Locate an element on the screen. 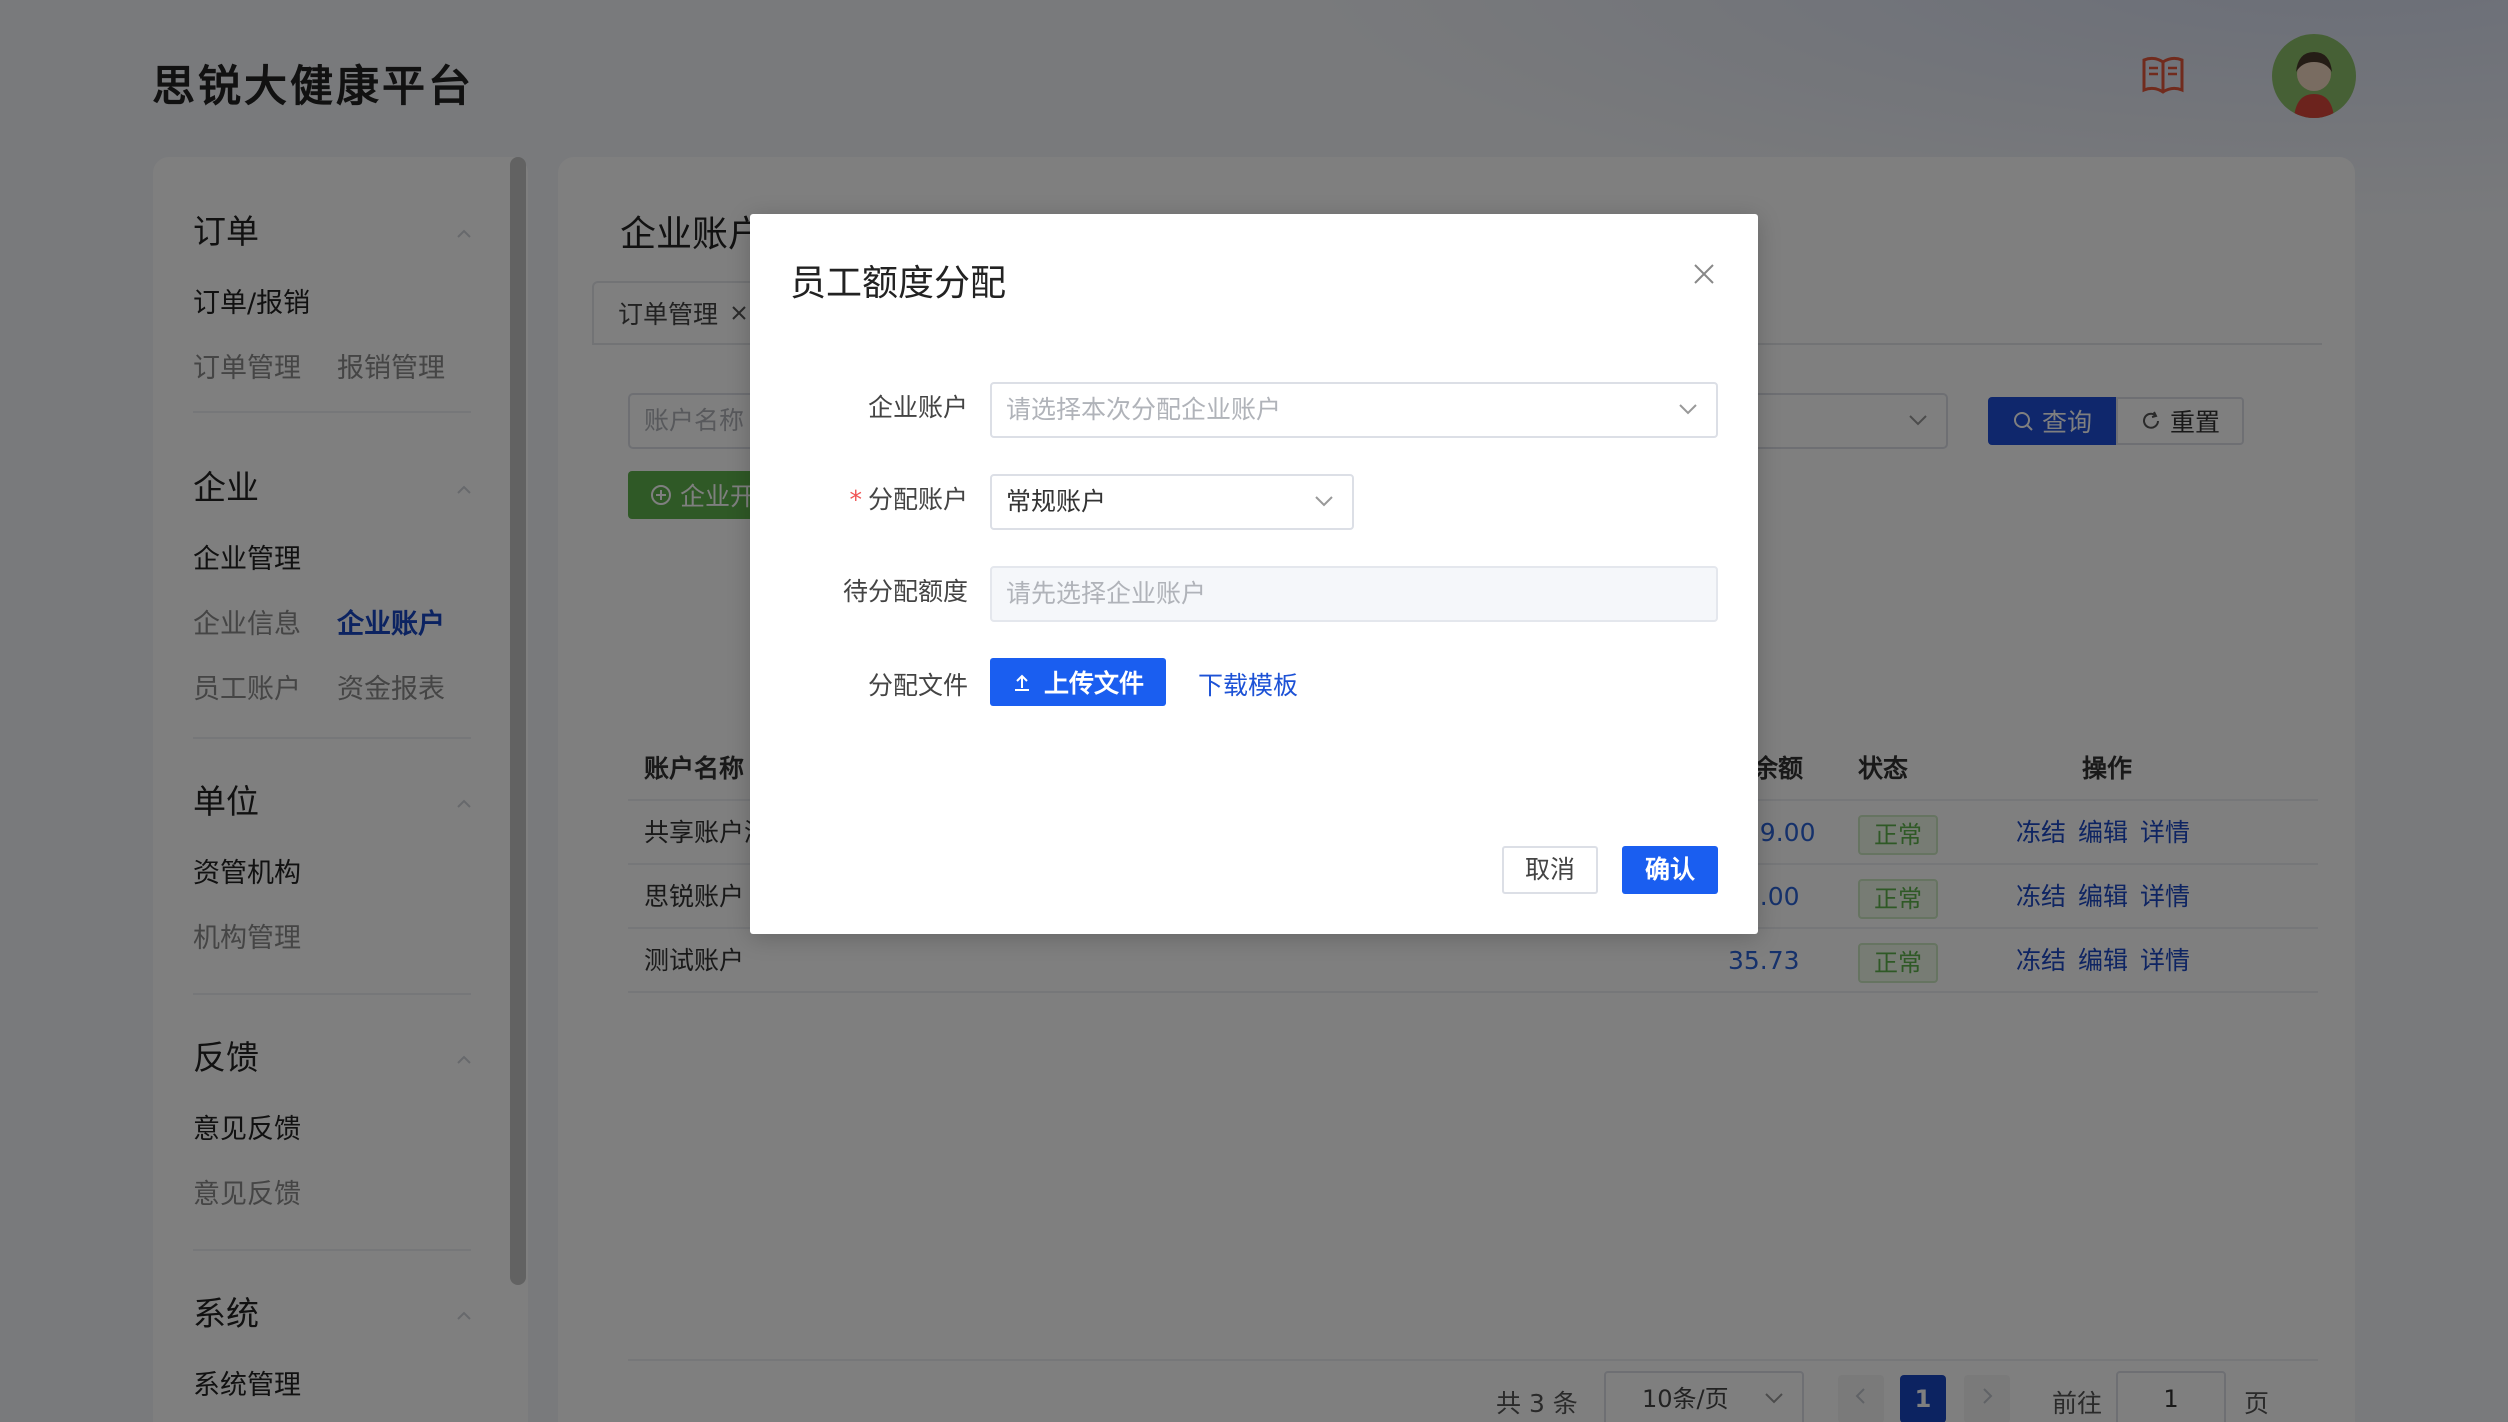  close-icon is located at coordinates (1704, 274).